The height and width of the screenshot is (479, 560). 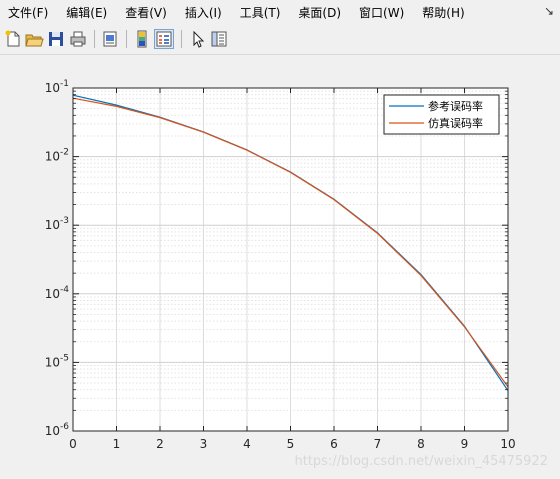 I want to click on save-icon, so click(x=56, y=39).